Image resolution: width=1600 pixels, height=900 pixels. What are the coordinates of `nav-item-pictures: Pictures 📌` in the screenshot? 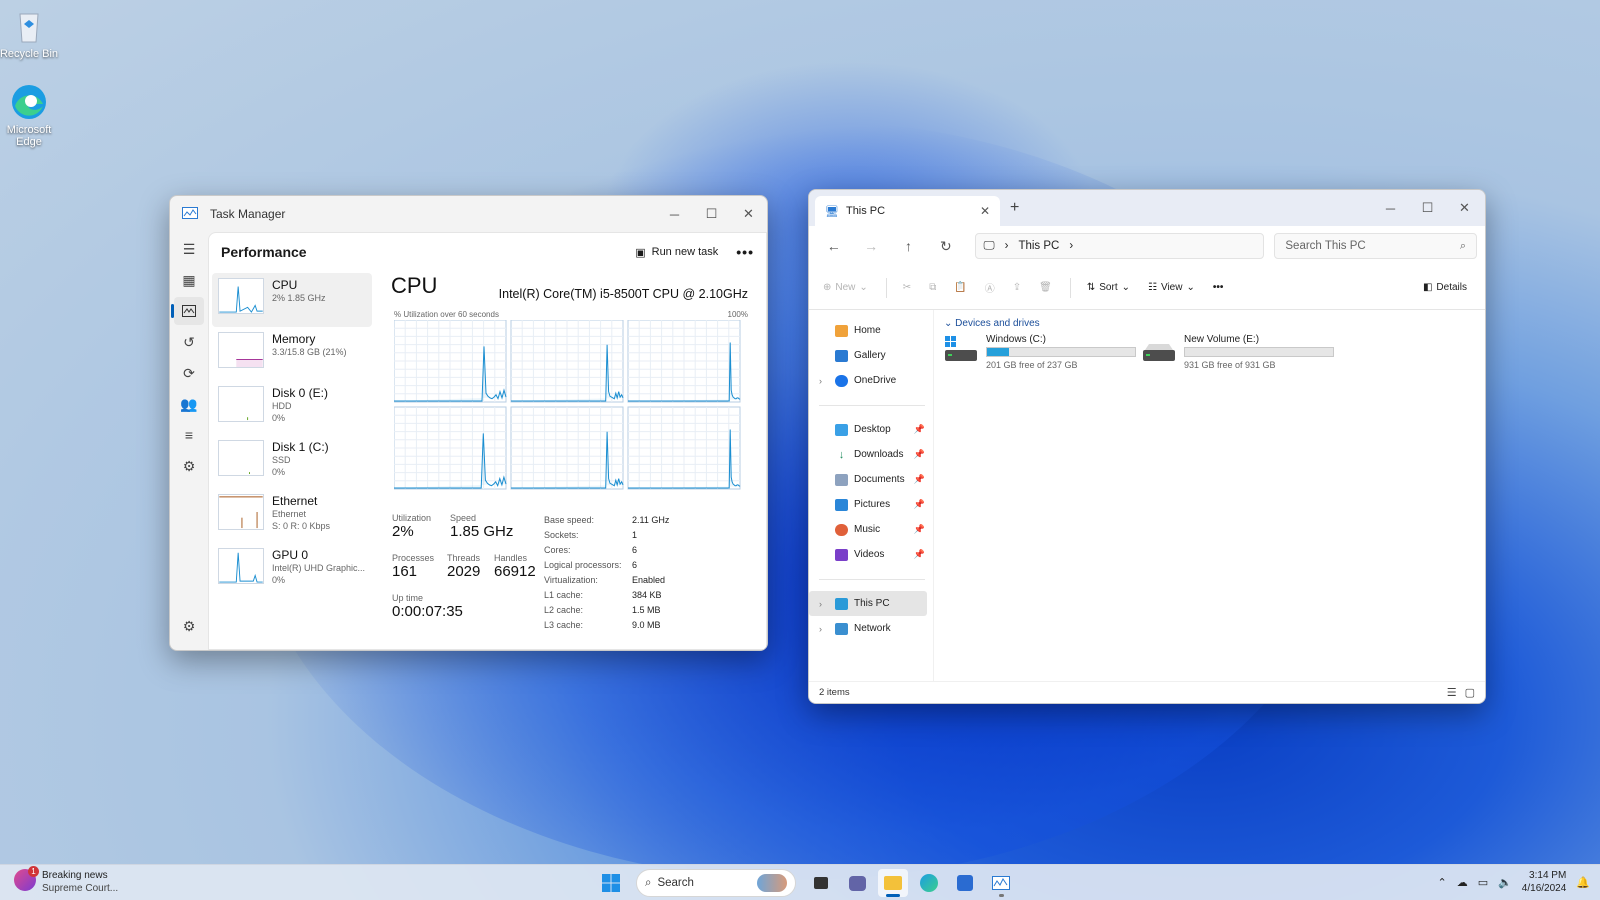 It's located at (870, 504).